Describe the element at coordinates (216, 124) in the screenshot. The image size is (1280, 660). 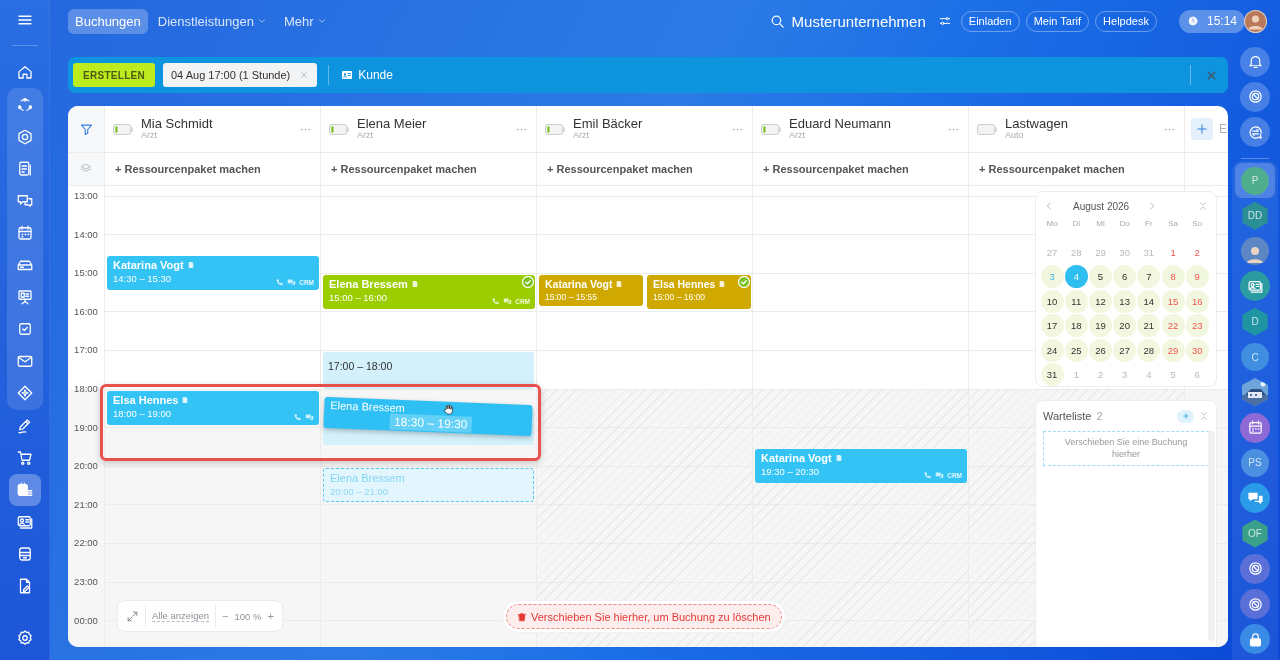
I see `resource-name: Mia Schmidt` at that location.